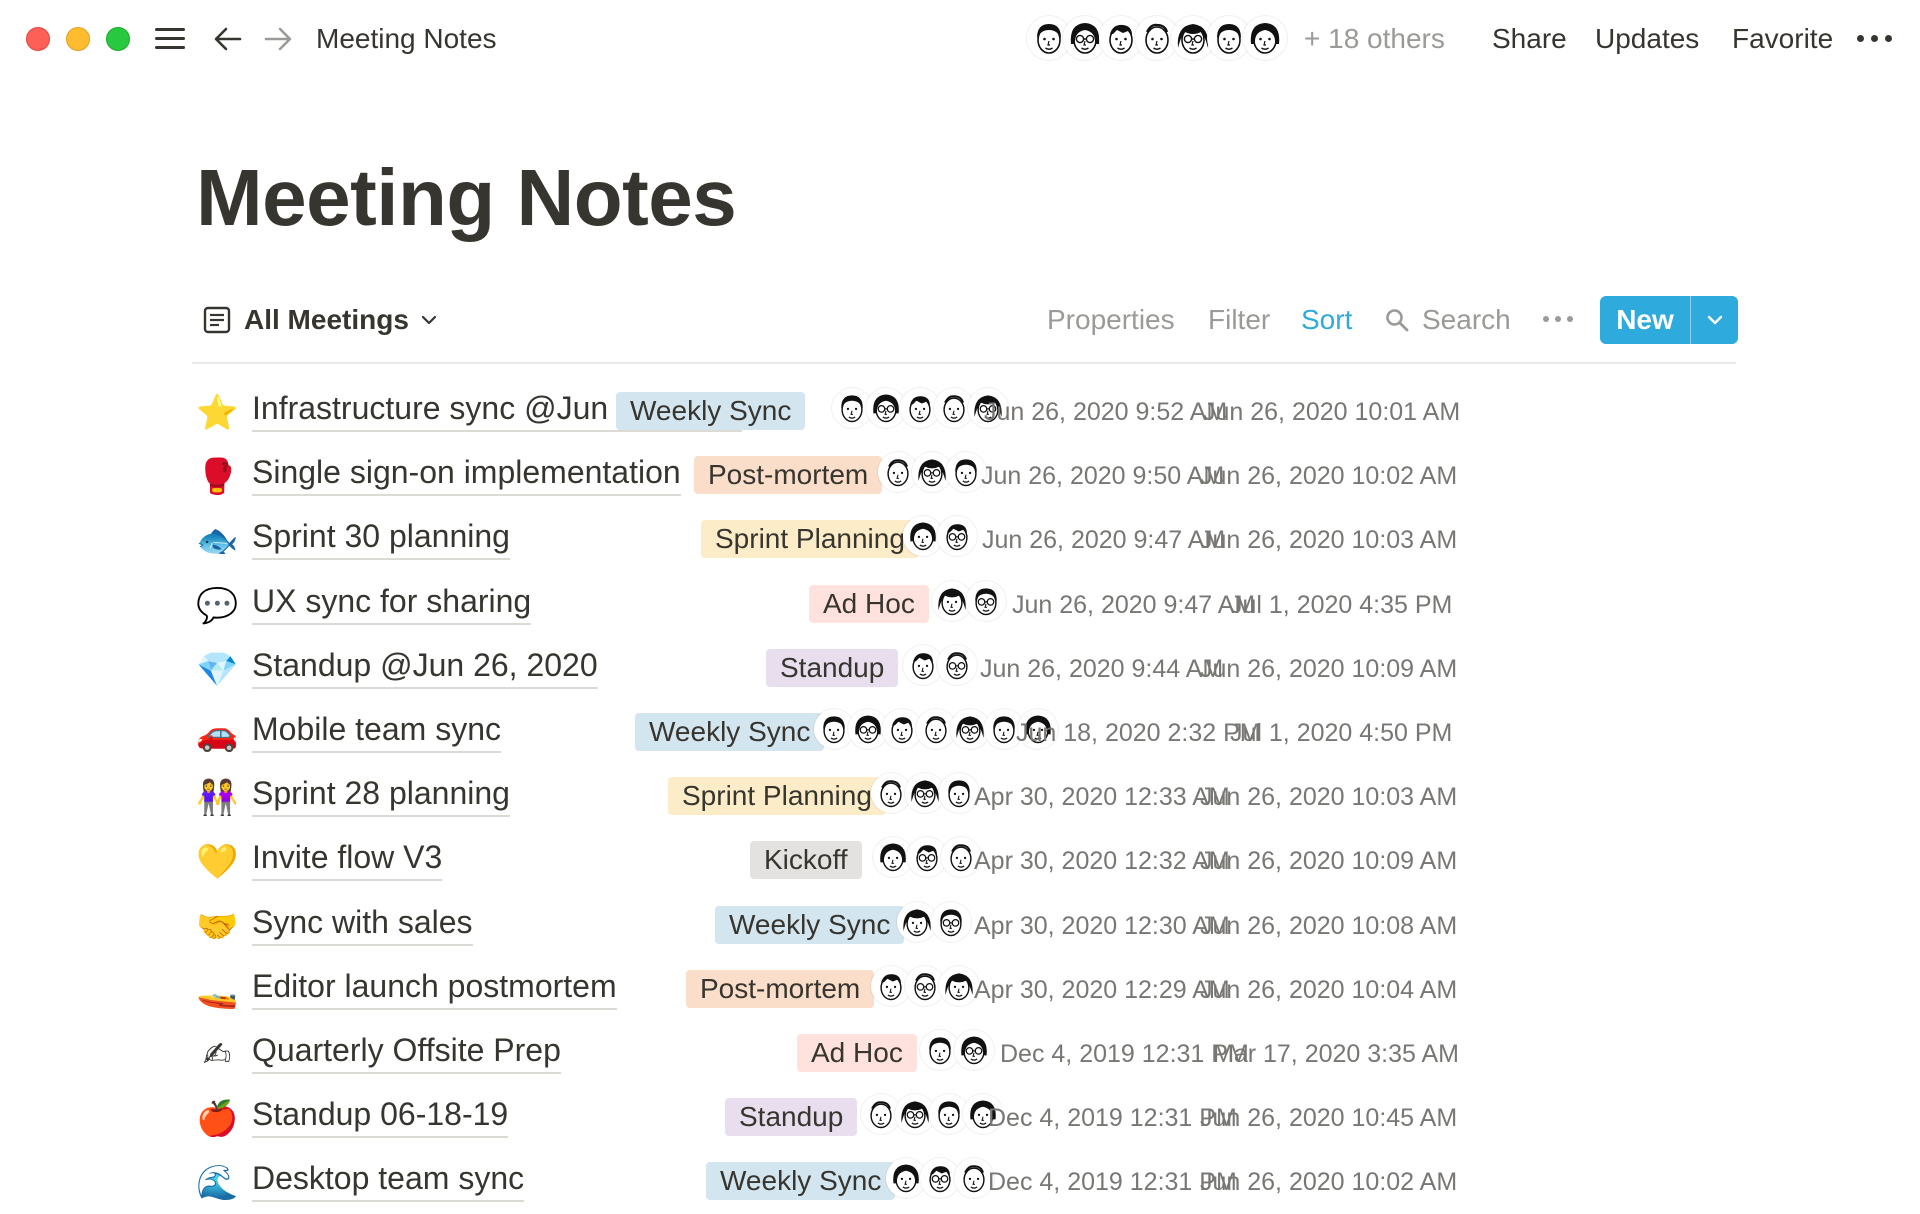  Describe the element at coordinates (217, 413) in the screenshot. I see `page-emoji-icon: ⭐` at that location.